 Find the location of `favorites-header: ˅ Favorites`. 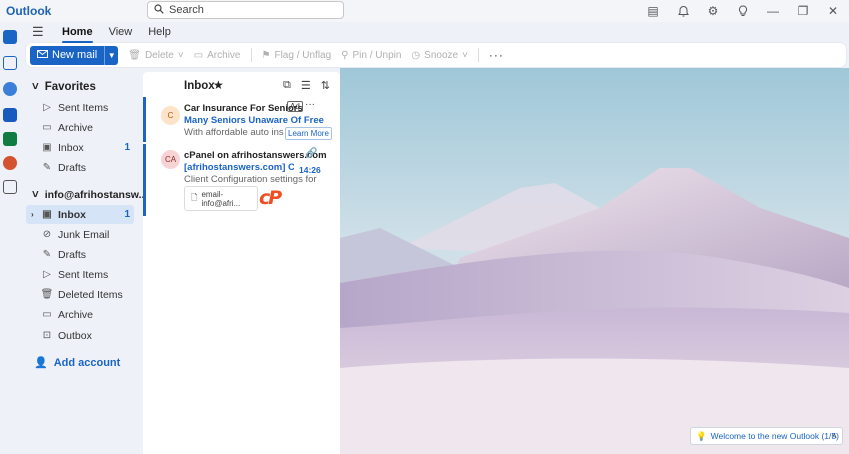

favorites-header: ˅ Favorites is located at coordinates (64, 87).